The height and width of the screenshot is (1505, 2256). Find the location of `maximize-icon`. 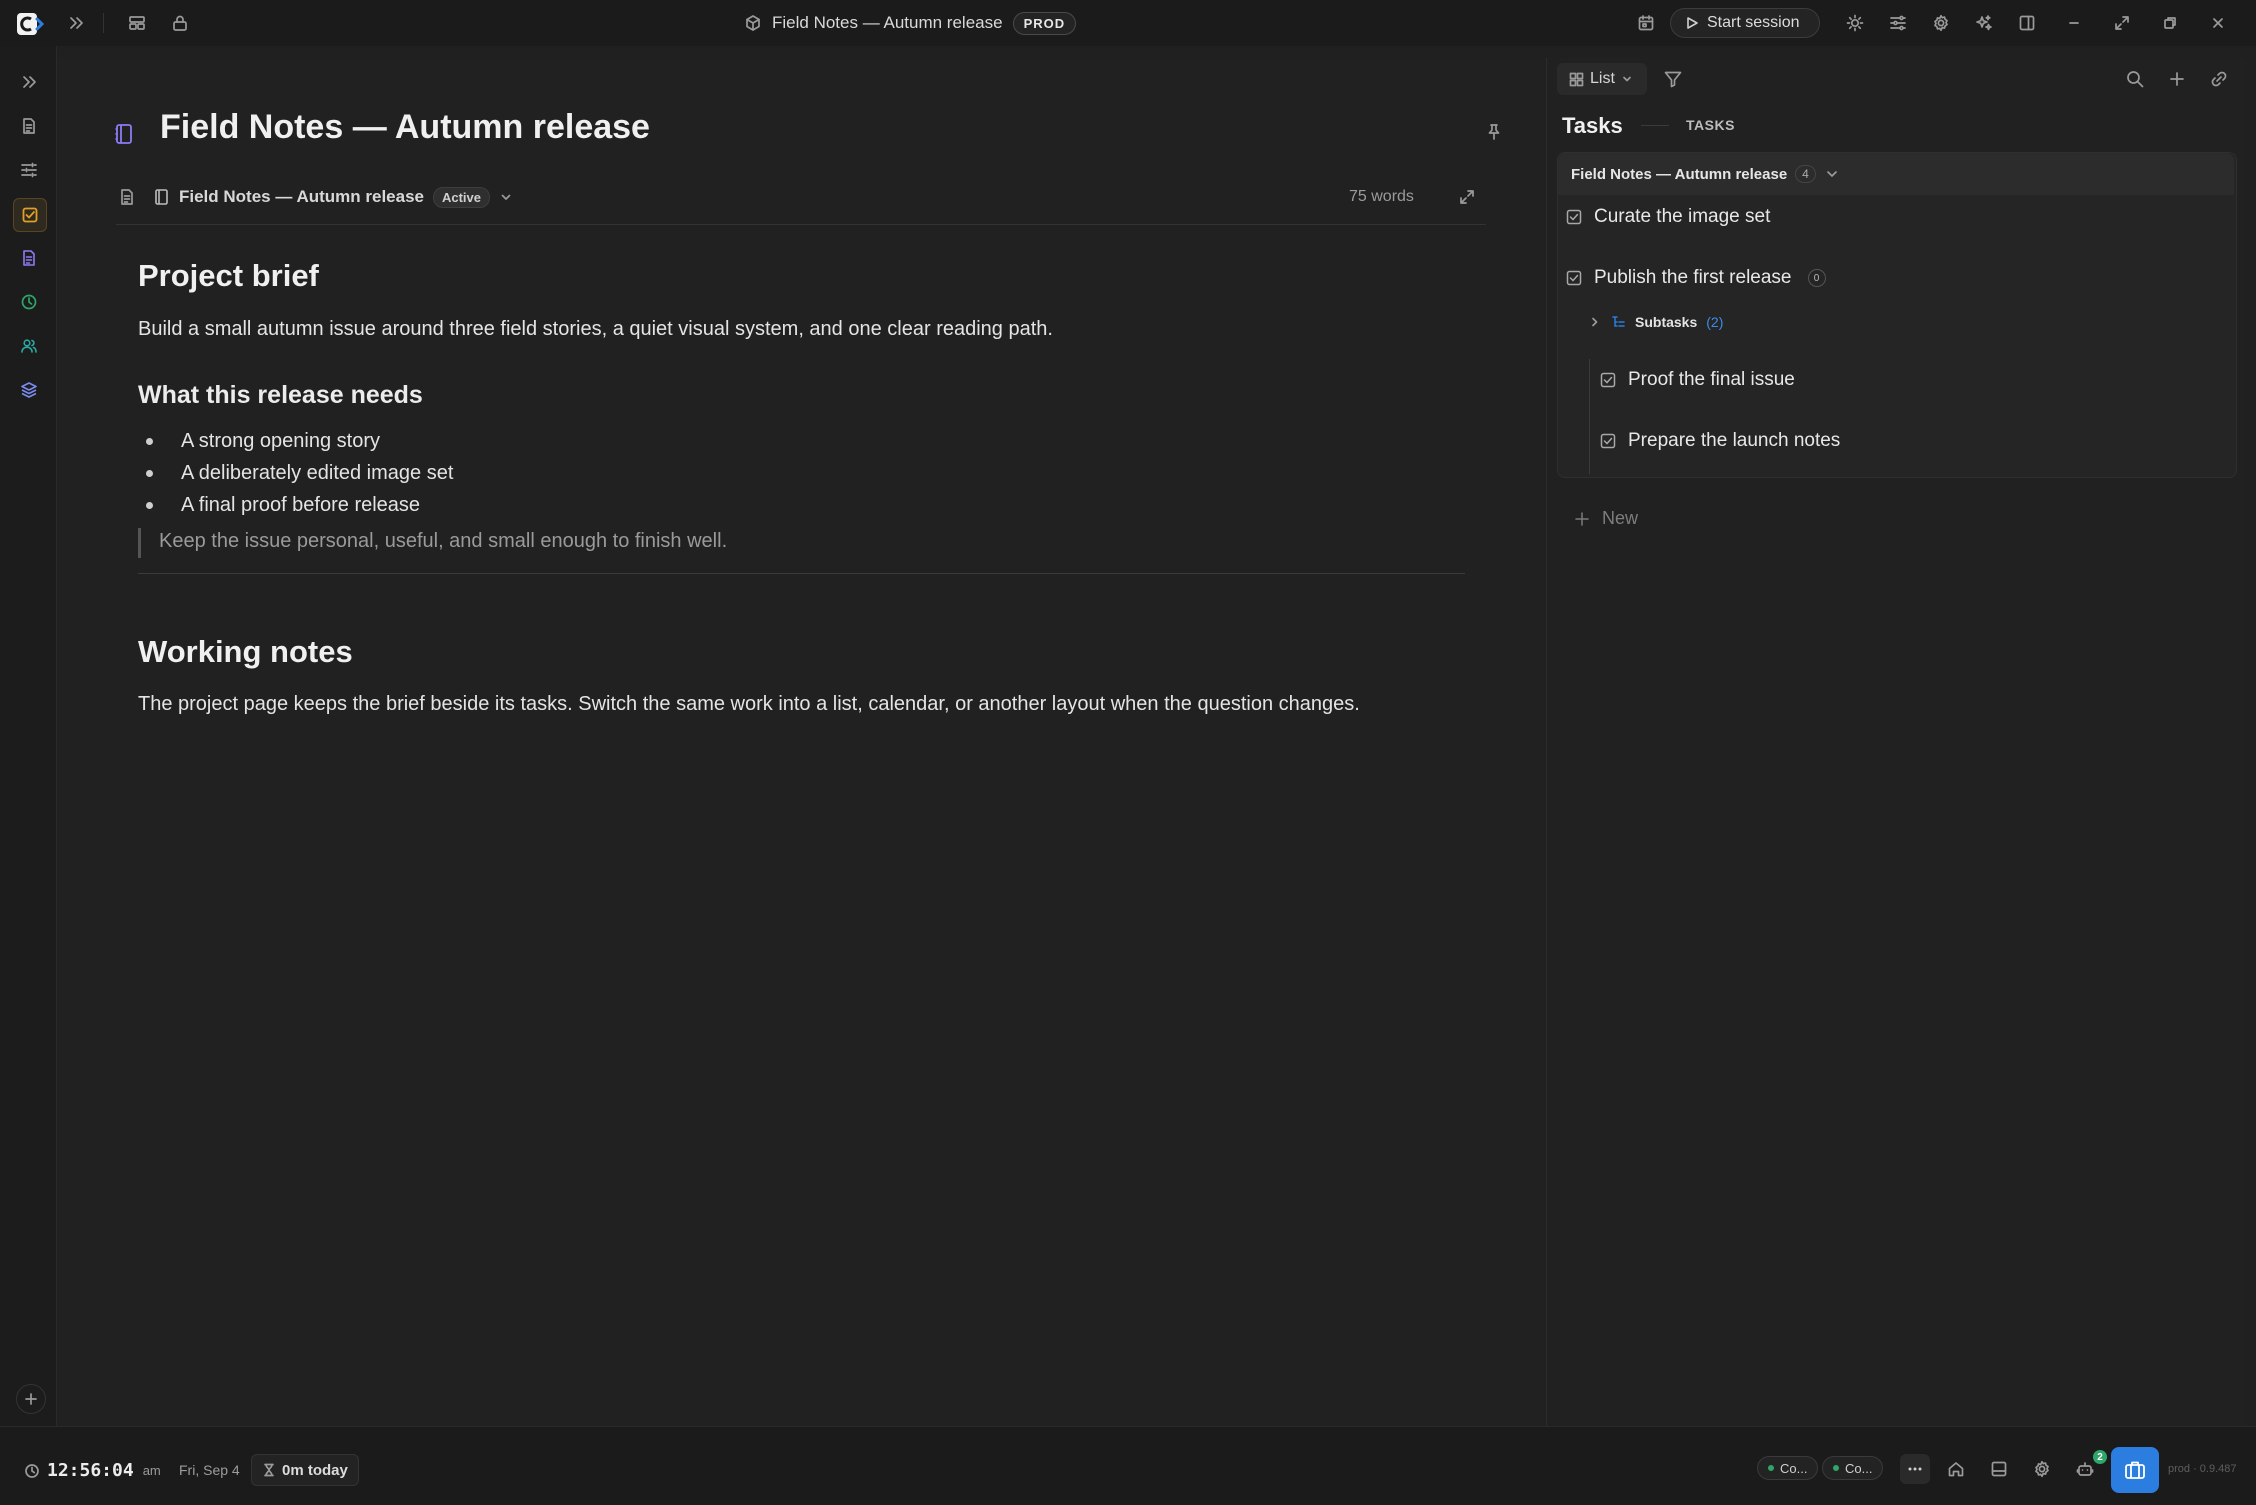

maximize-icon is located at coordinates (2122, 23).